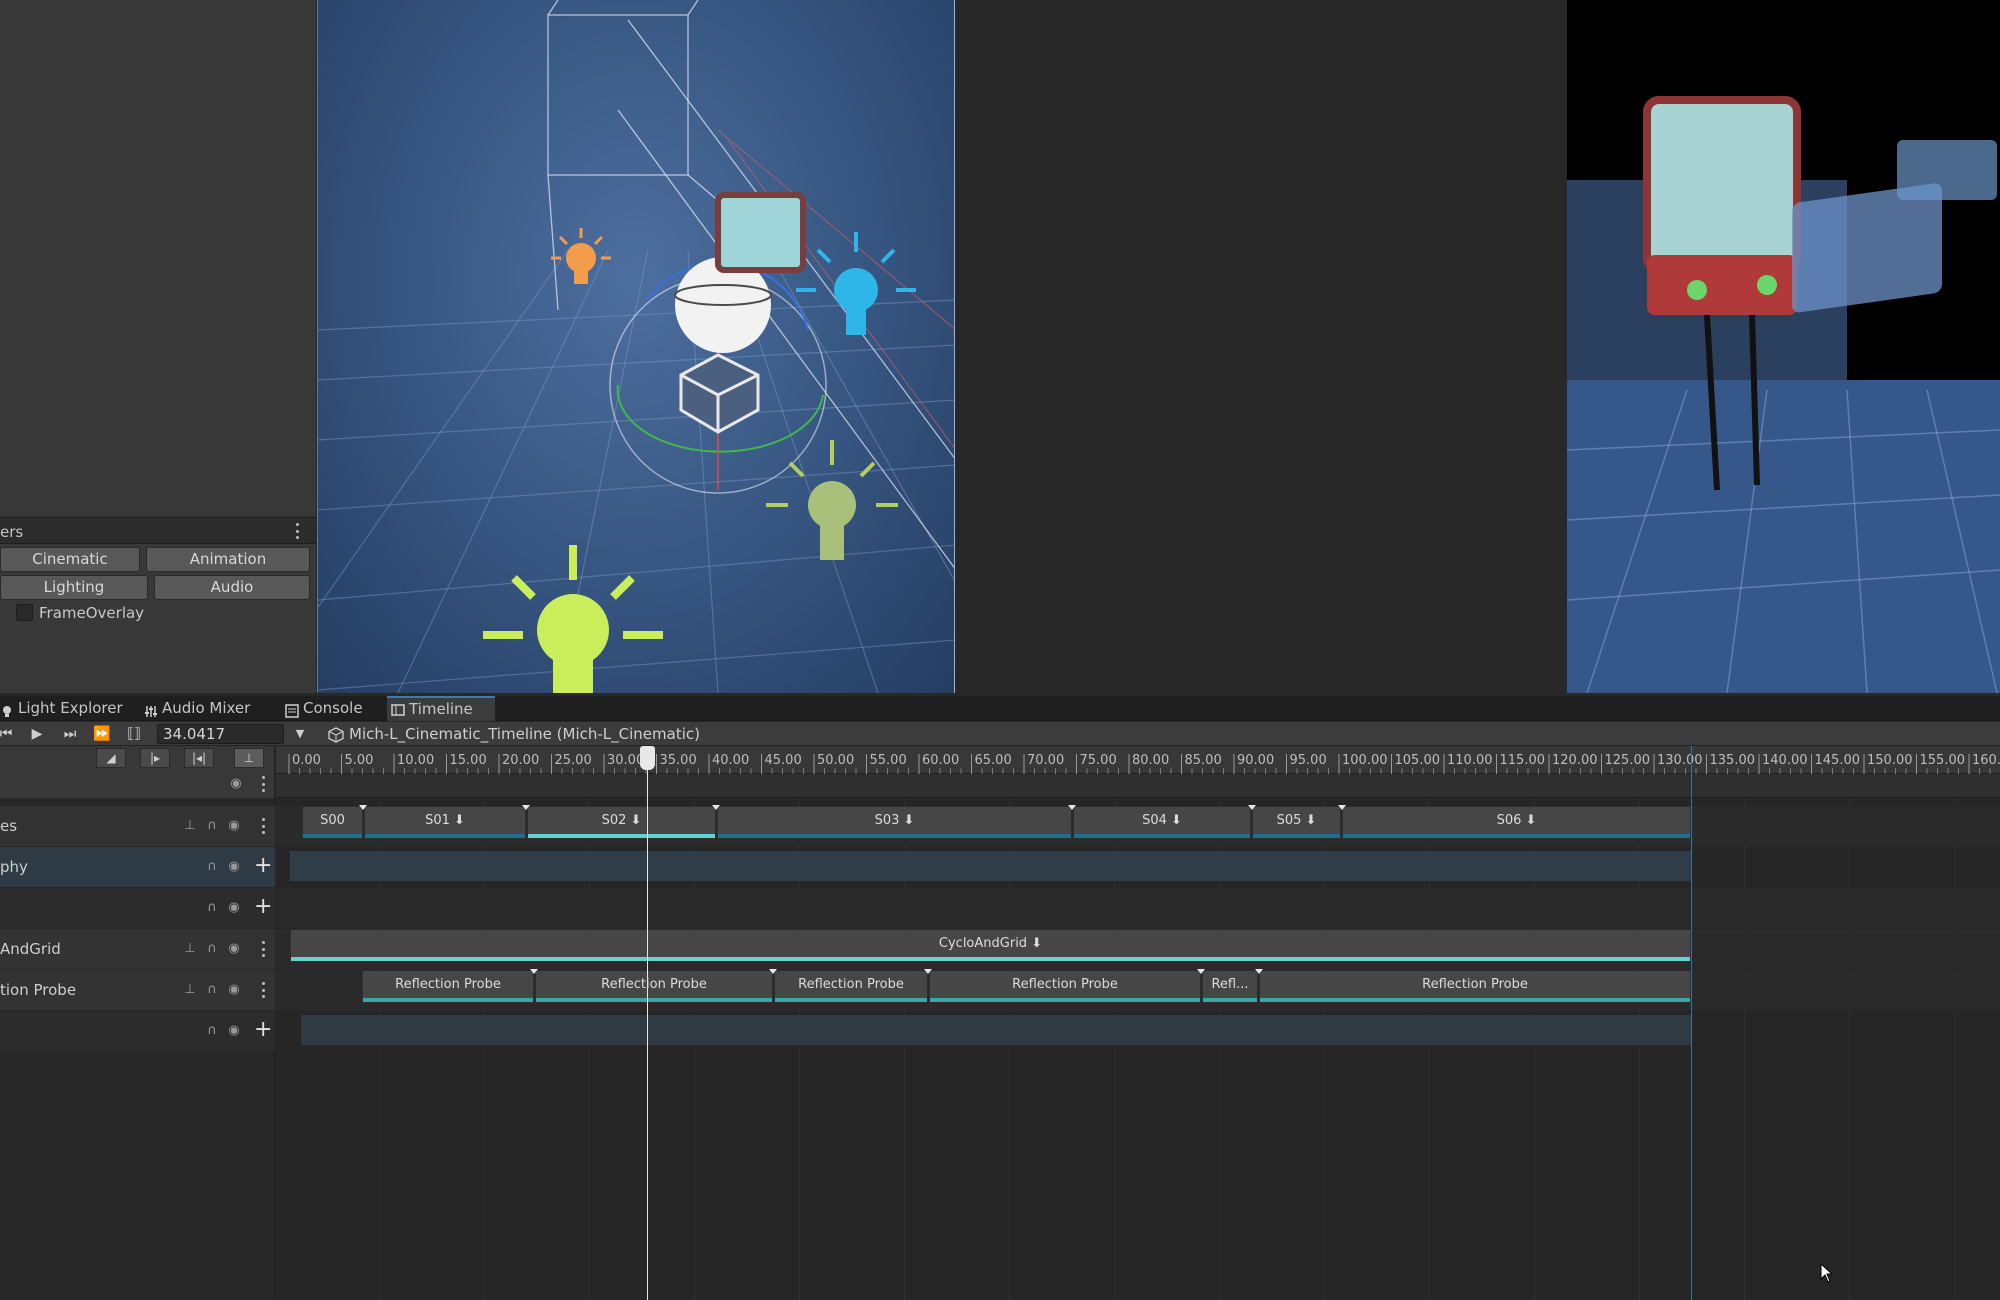 The image size is (2000, 1300). Describe the element at coordinates (111, 758) in the screenshot. I see `snap-button: ◢` at that location.